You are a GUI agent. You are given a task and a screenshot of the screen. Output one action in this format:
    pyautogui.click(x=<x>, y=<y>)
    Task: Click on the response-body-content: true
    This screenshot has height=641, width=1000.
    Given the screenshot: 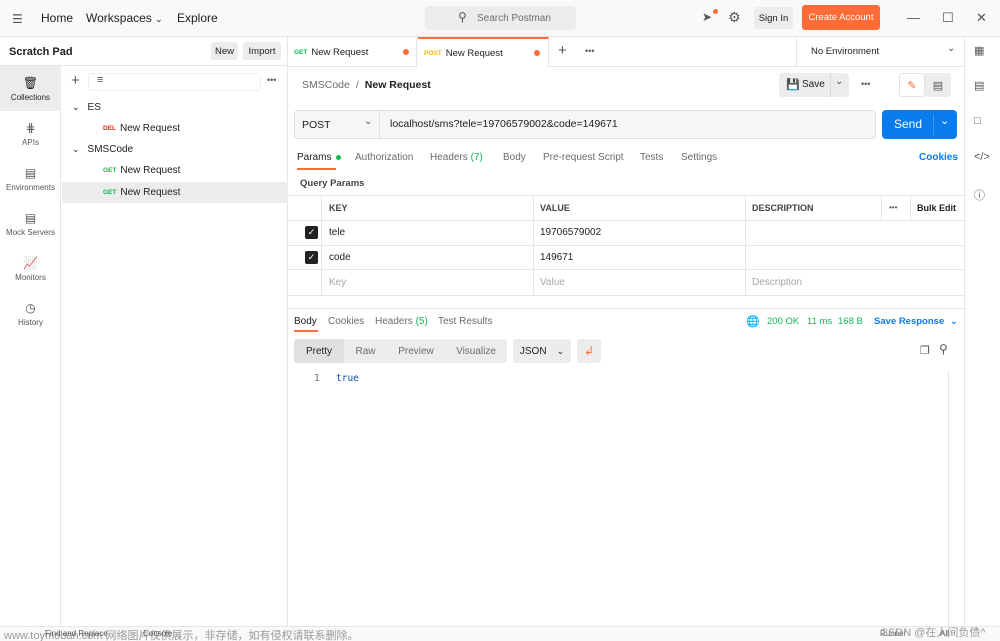 What is the action you would take?
    pyautogui.click(x=347, y=378)
    